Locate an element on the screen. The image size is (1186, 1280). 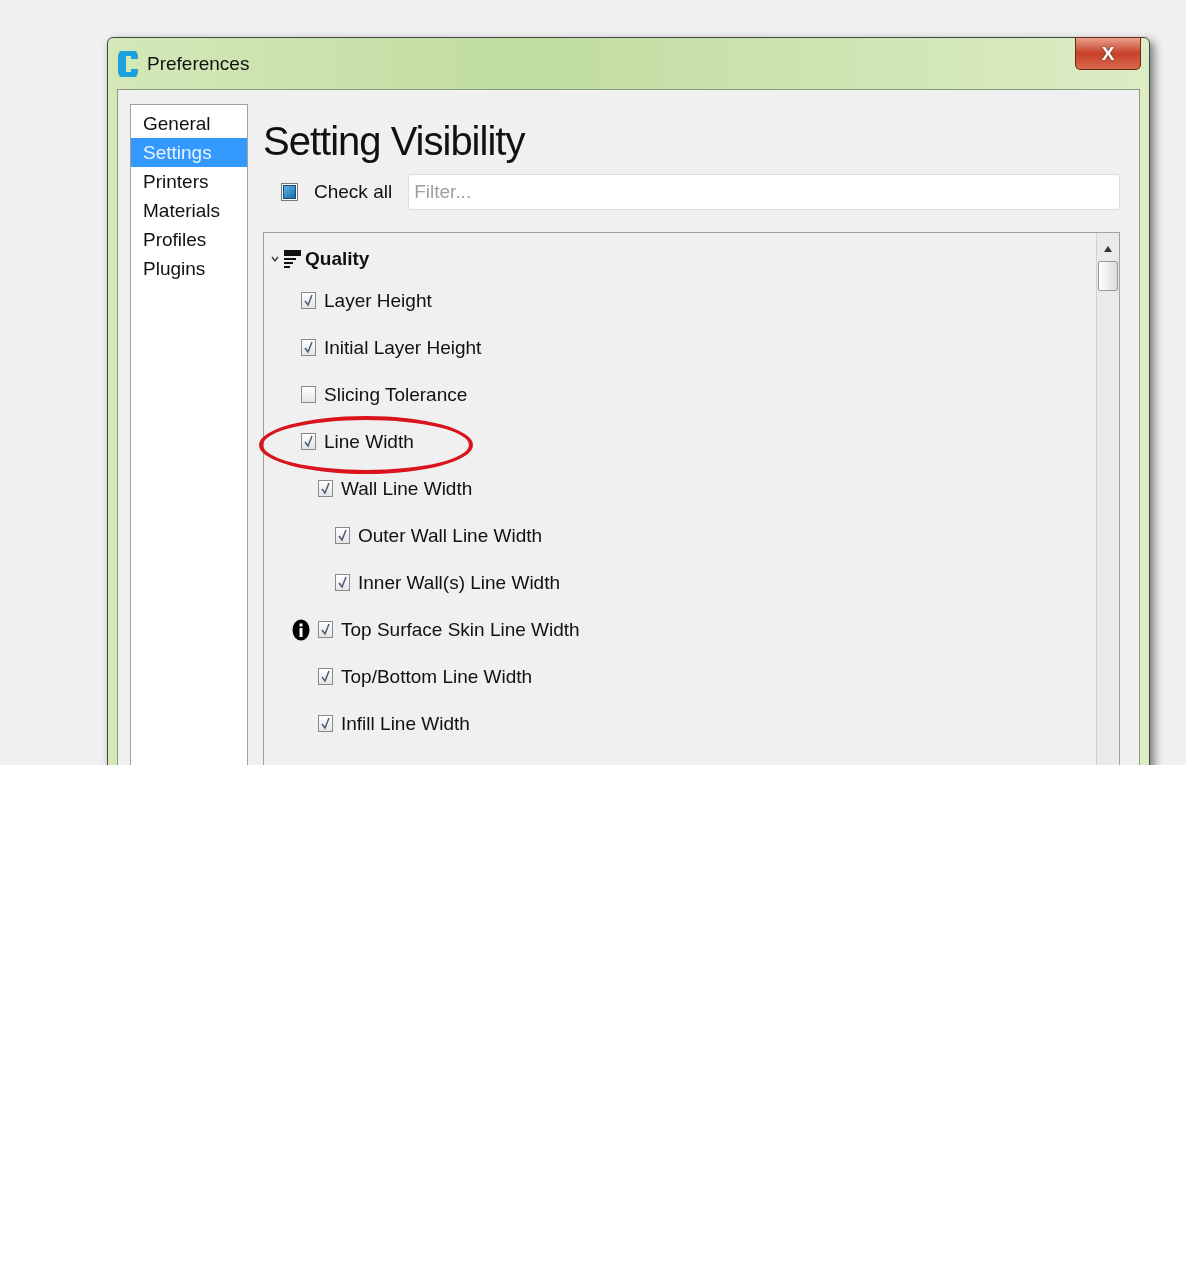
setting-label: Initial Layer Height is located at coordinates (403, 347).